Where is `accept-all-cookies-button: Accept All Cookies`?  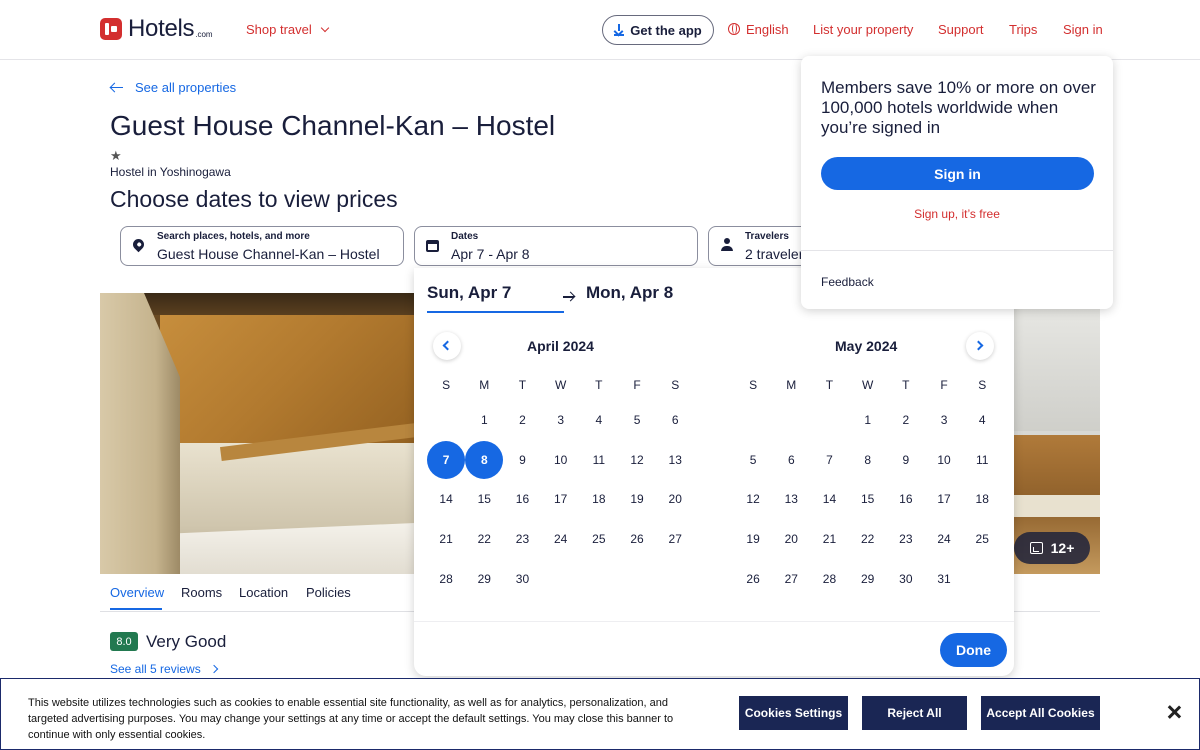 accept-all-cookies-button: Accept All Cookies is located at coordinates (1040, 713).